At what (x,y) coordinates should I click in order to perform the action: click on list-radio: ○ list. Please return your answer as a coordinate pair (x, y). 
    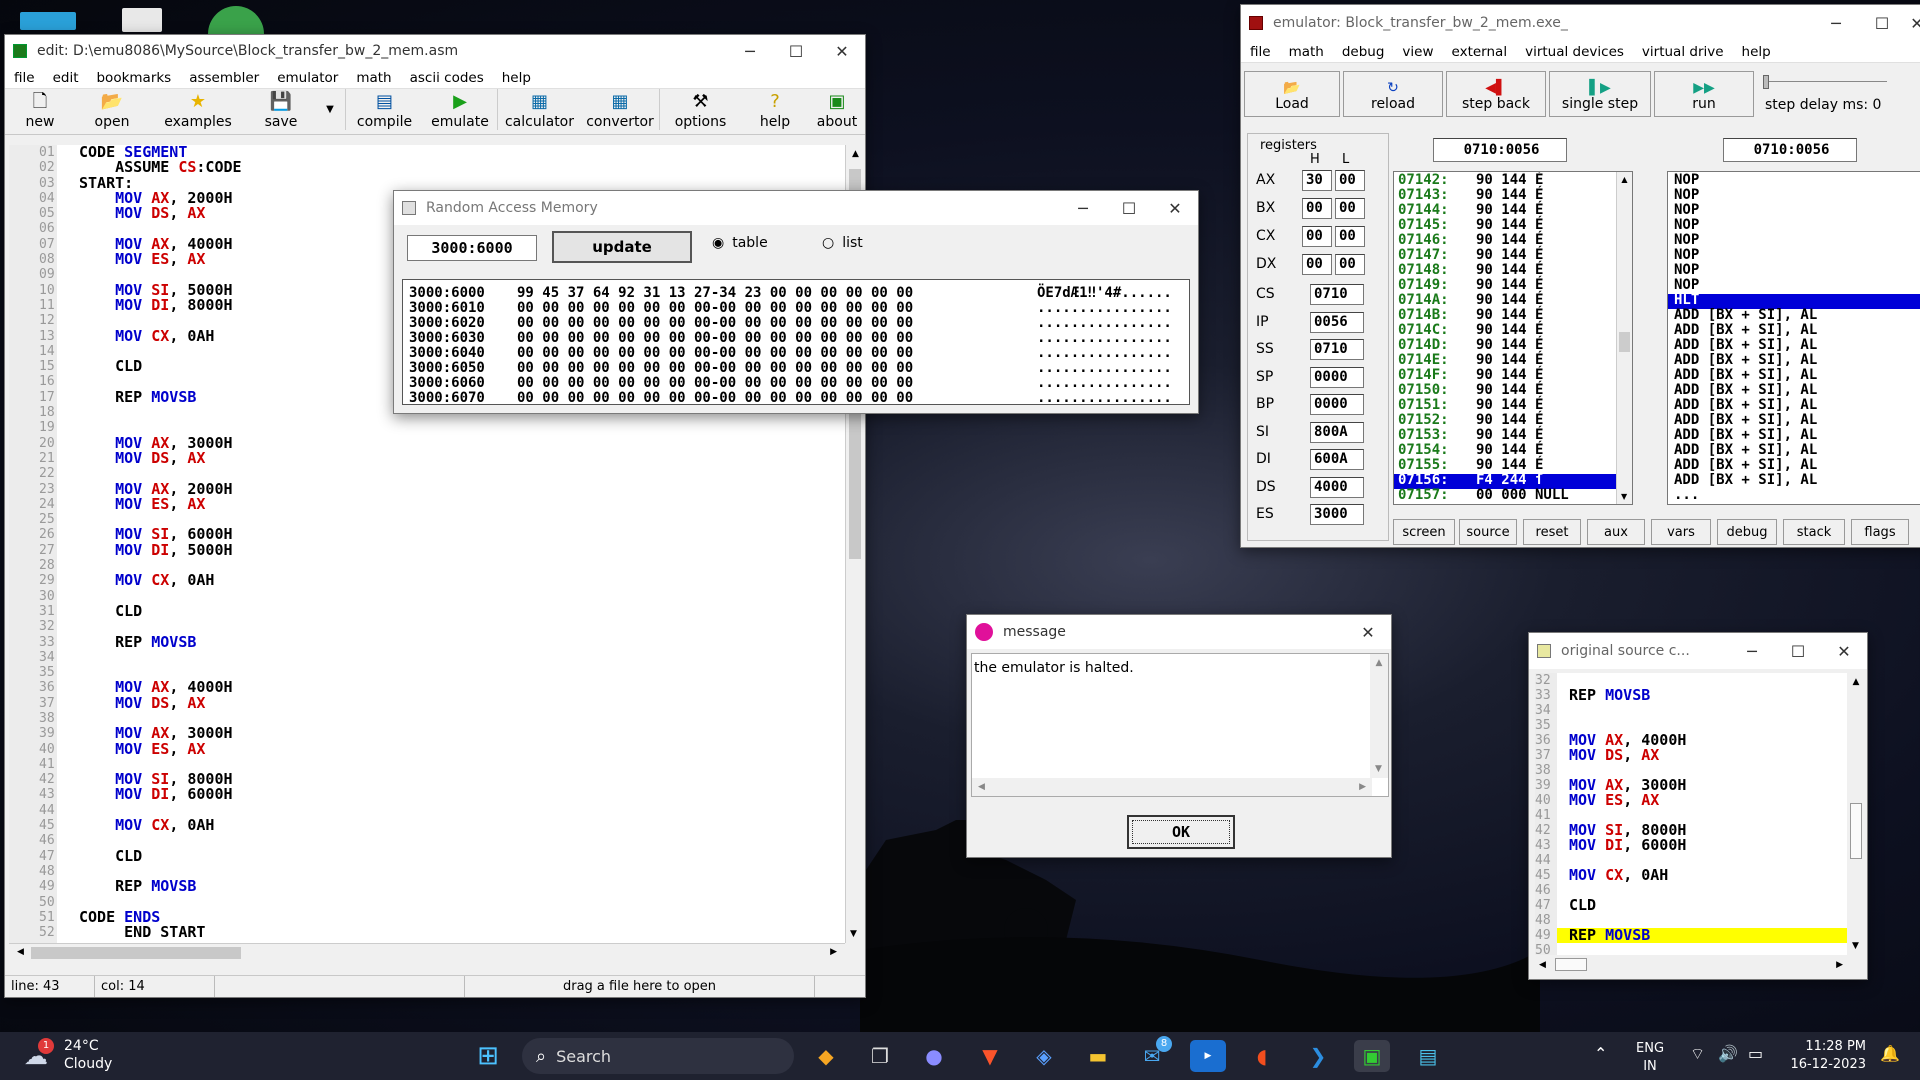
    Looking at the image, I should click on (842, 243).